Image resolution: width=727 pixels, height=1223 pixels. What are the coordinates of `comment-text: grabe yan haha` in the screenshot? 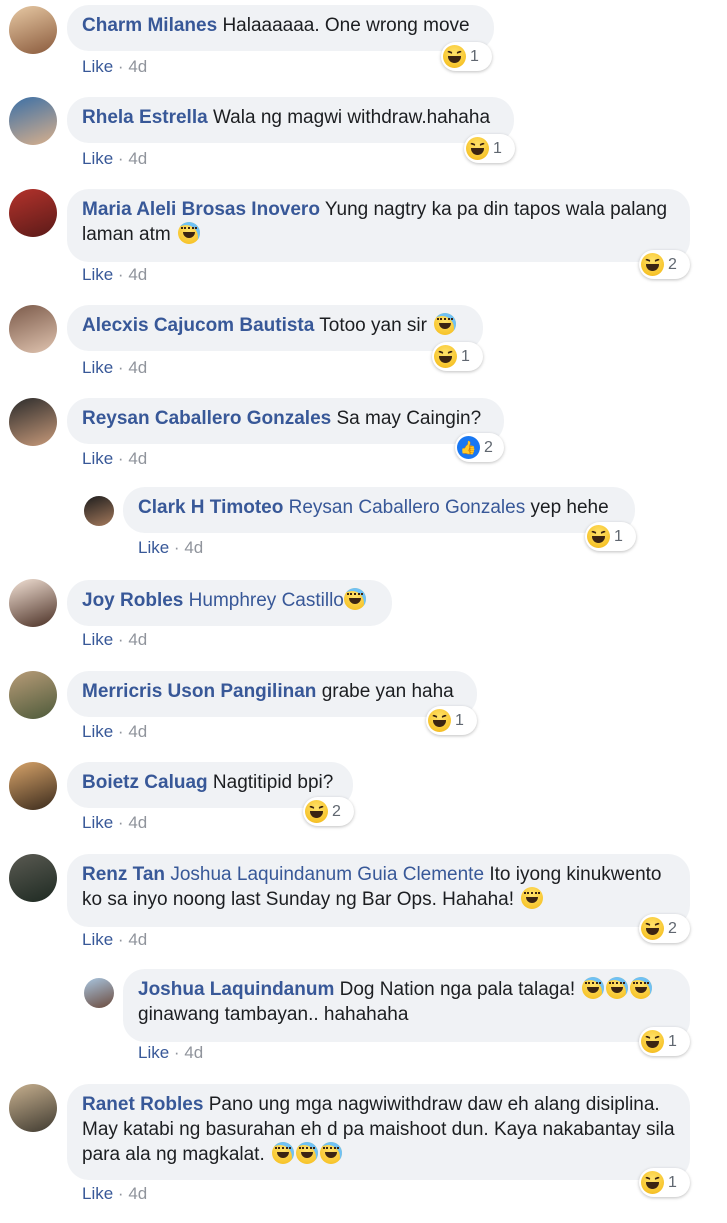 It's located at (387, 691).